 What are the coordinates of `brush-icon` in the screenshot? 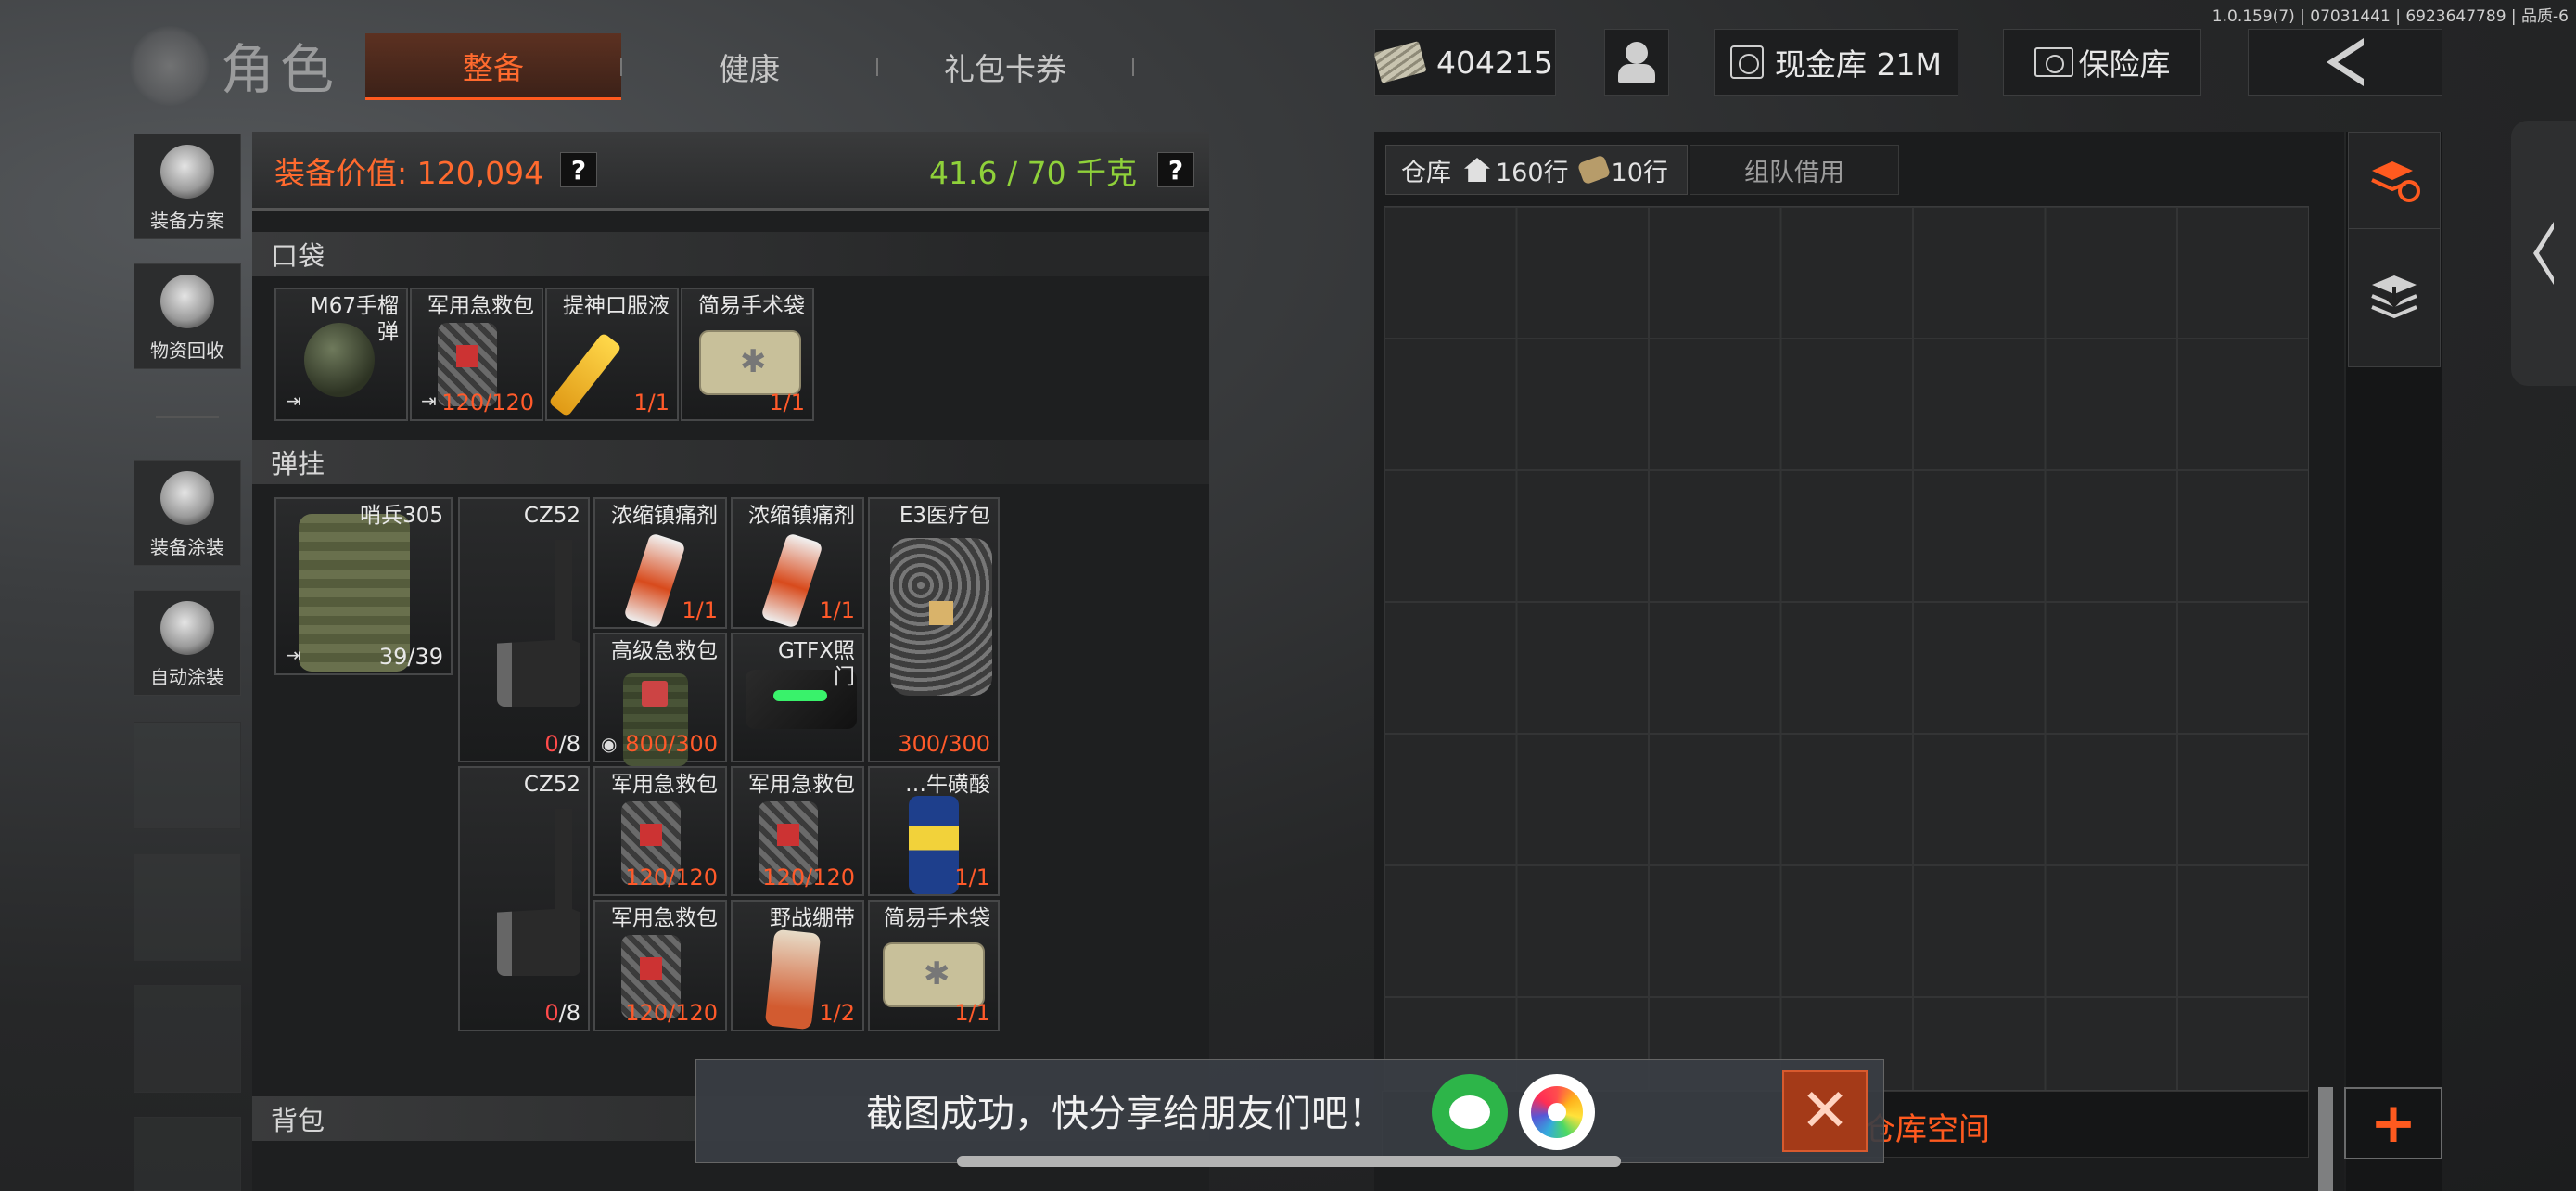 It's located at (187, 628).